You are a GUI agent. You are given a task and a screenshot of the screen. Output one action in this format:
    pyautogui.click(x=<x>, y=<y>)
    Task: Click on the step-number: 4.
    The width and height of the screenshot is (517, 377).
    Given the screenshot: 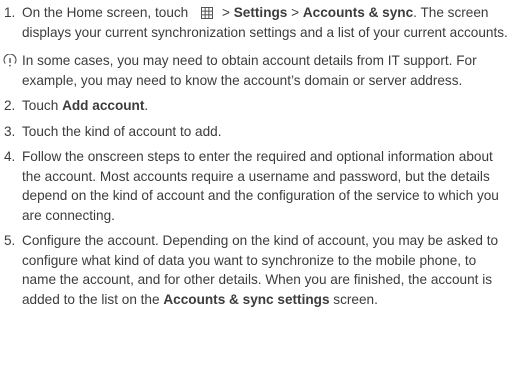 What is the action you would take?
    pyautogui.click(x=10, y=156)
    